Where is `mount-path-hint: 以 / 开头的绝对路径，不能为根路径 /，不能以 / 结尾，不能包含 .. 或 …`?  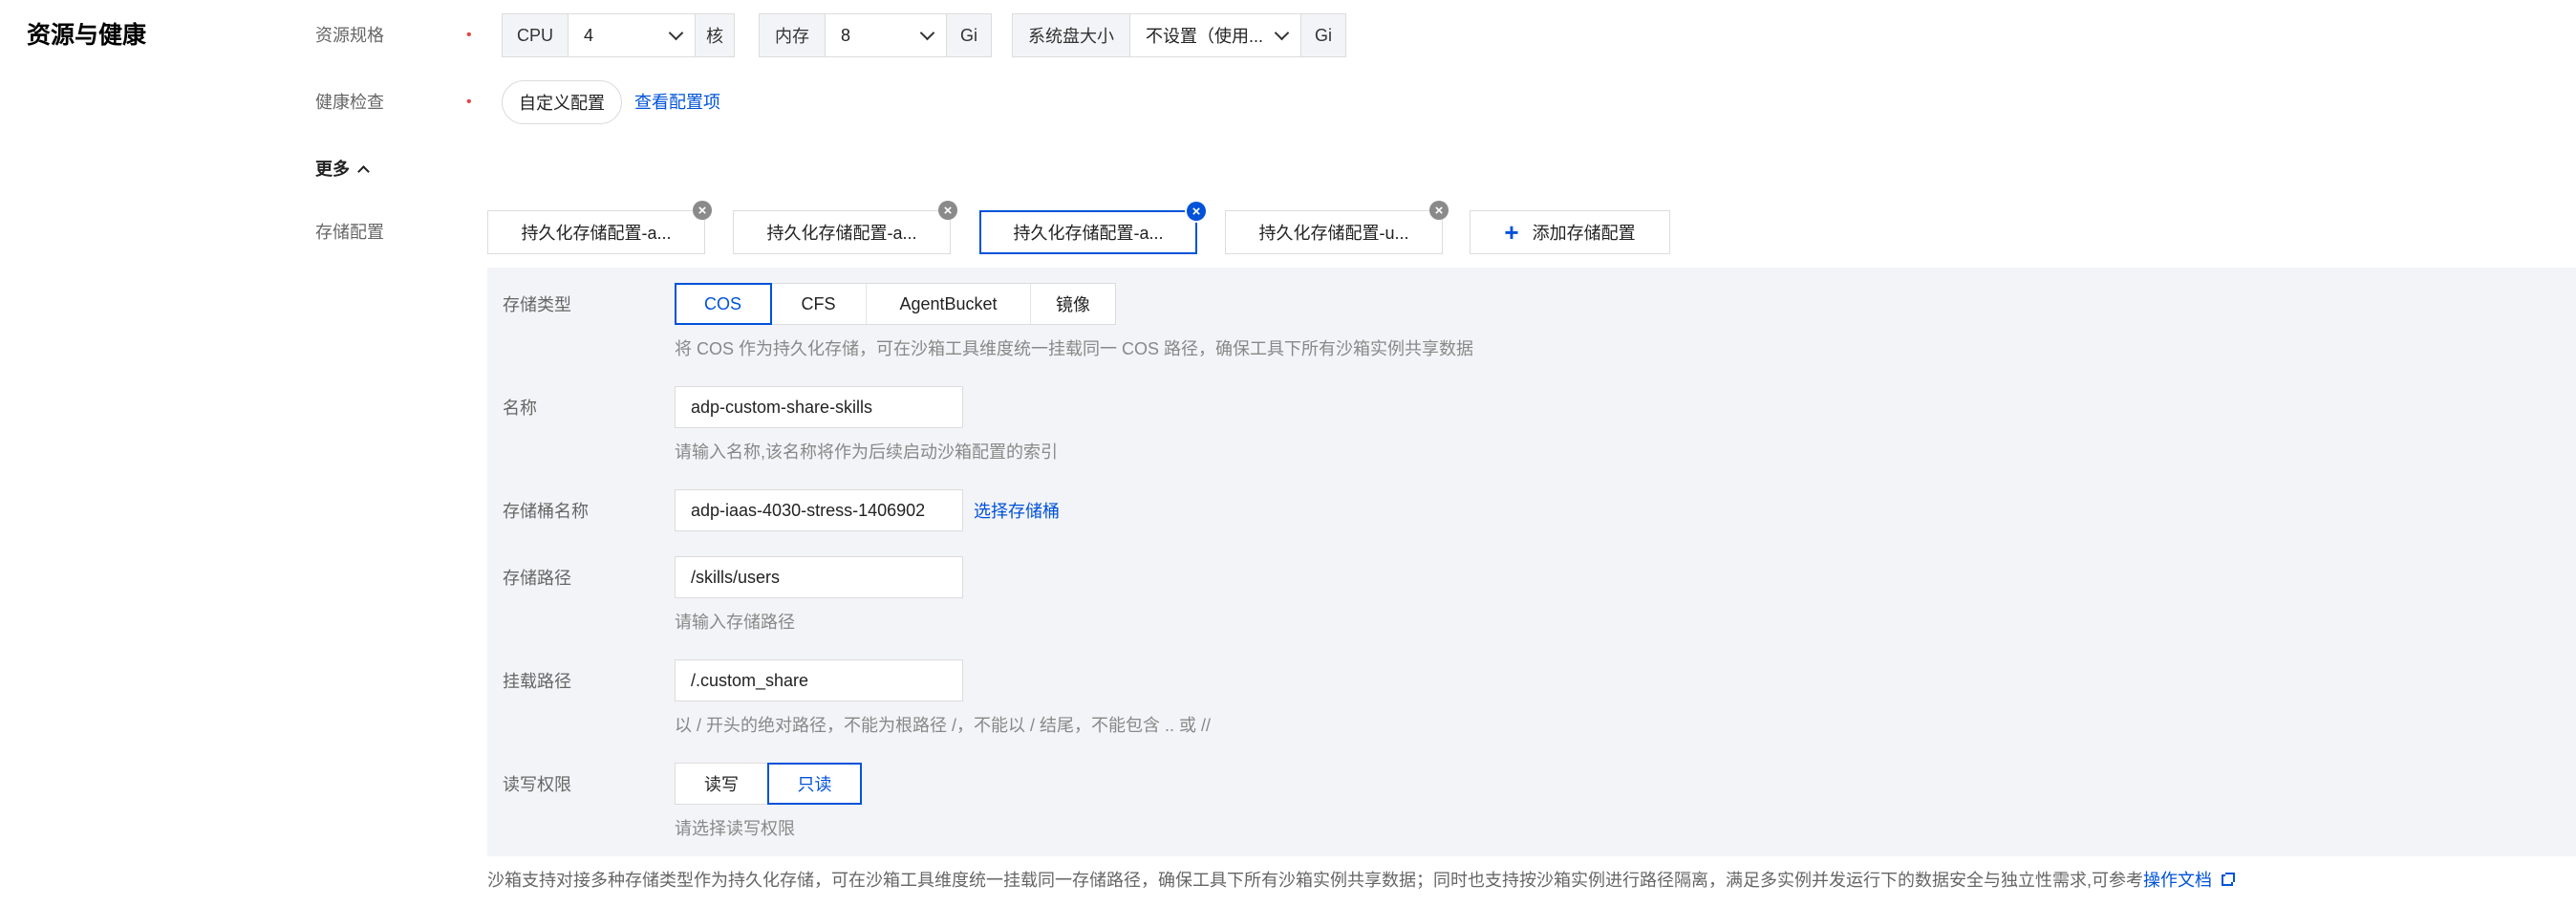 mount-path-hint: 以 / 开头的绝对路径，不能为根路径 /，不能以 / 结尾，不能包含 .. 或 … is located at coordinates (943, 725).